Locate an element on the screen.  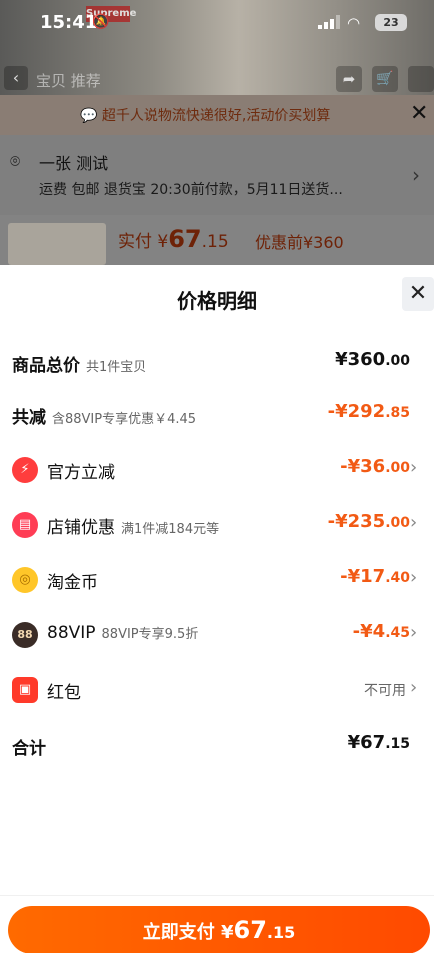
order-summary: 实付 ¥67.15 优惠前¥360 is located at coordinates (217, 240).